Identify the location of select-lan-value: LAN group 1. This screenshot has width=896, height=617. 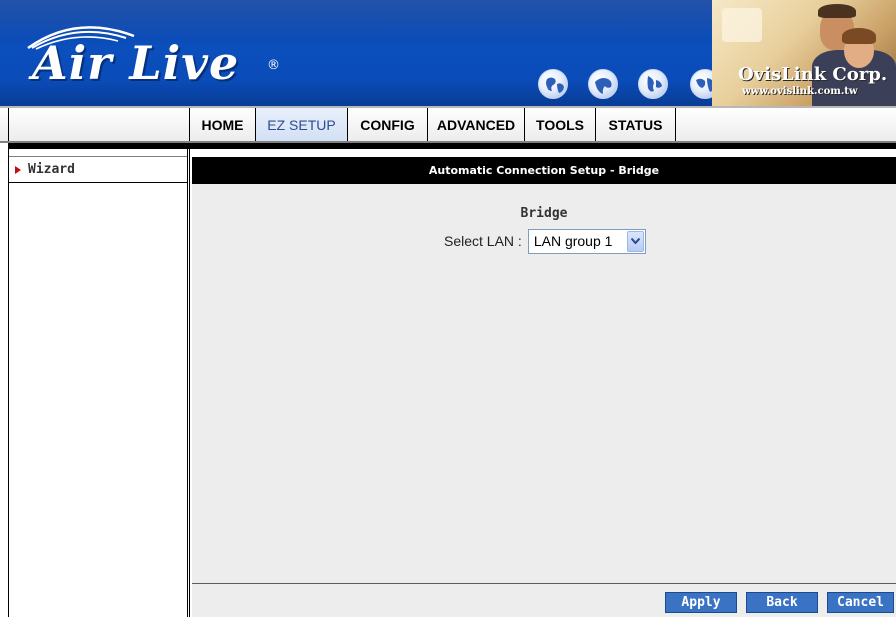
(573, 240).